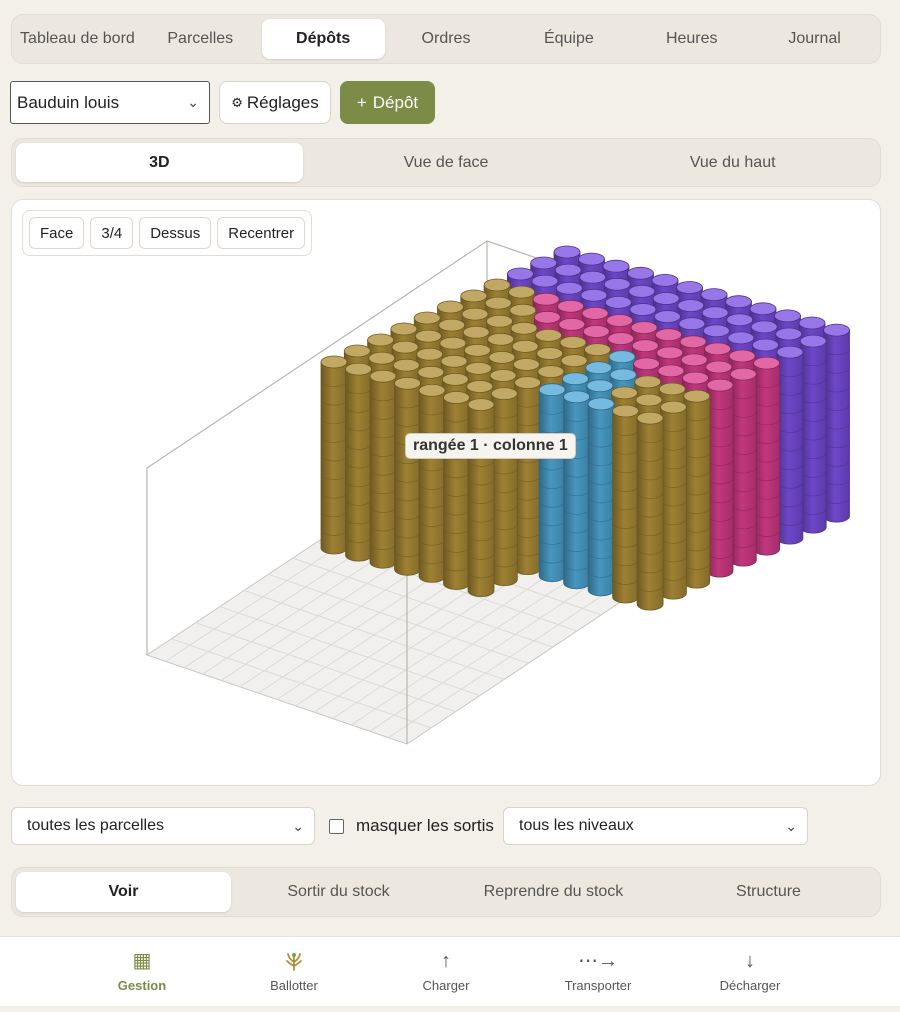  I want to click on arrow-down-icon: ↓, so click(750, 961).